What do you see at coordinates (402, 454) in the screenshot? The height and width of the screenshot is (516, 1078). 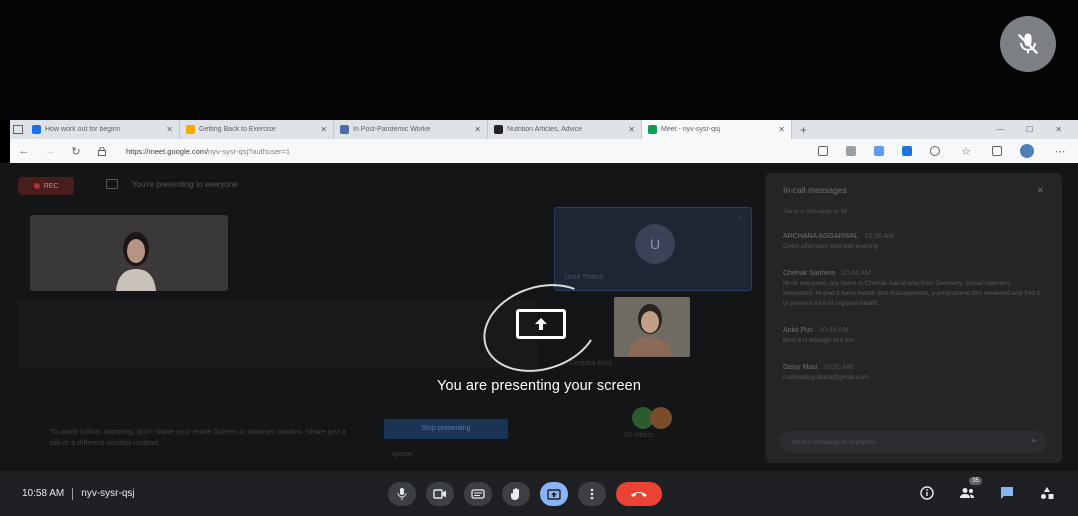 I see `ignore-link: Ignore` at bounding box center [402, 454].